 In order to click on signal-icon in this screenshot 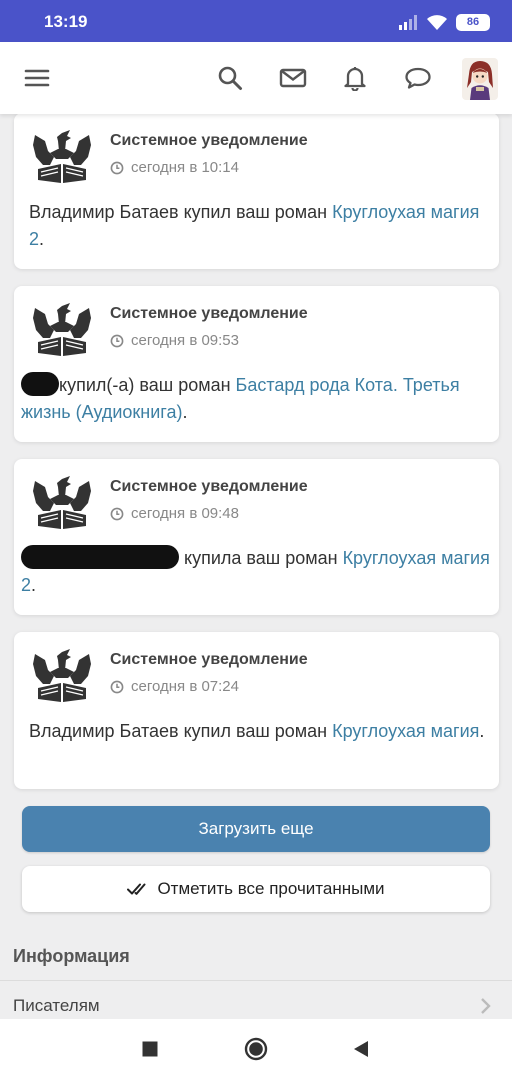, I will do `click(408, 22)`.